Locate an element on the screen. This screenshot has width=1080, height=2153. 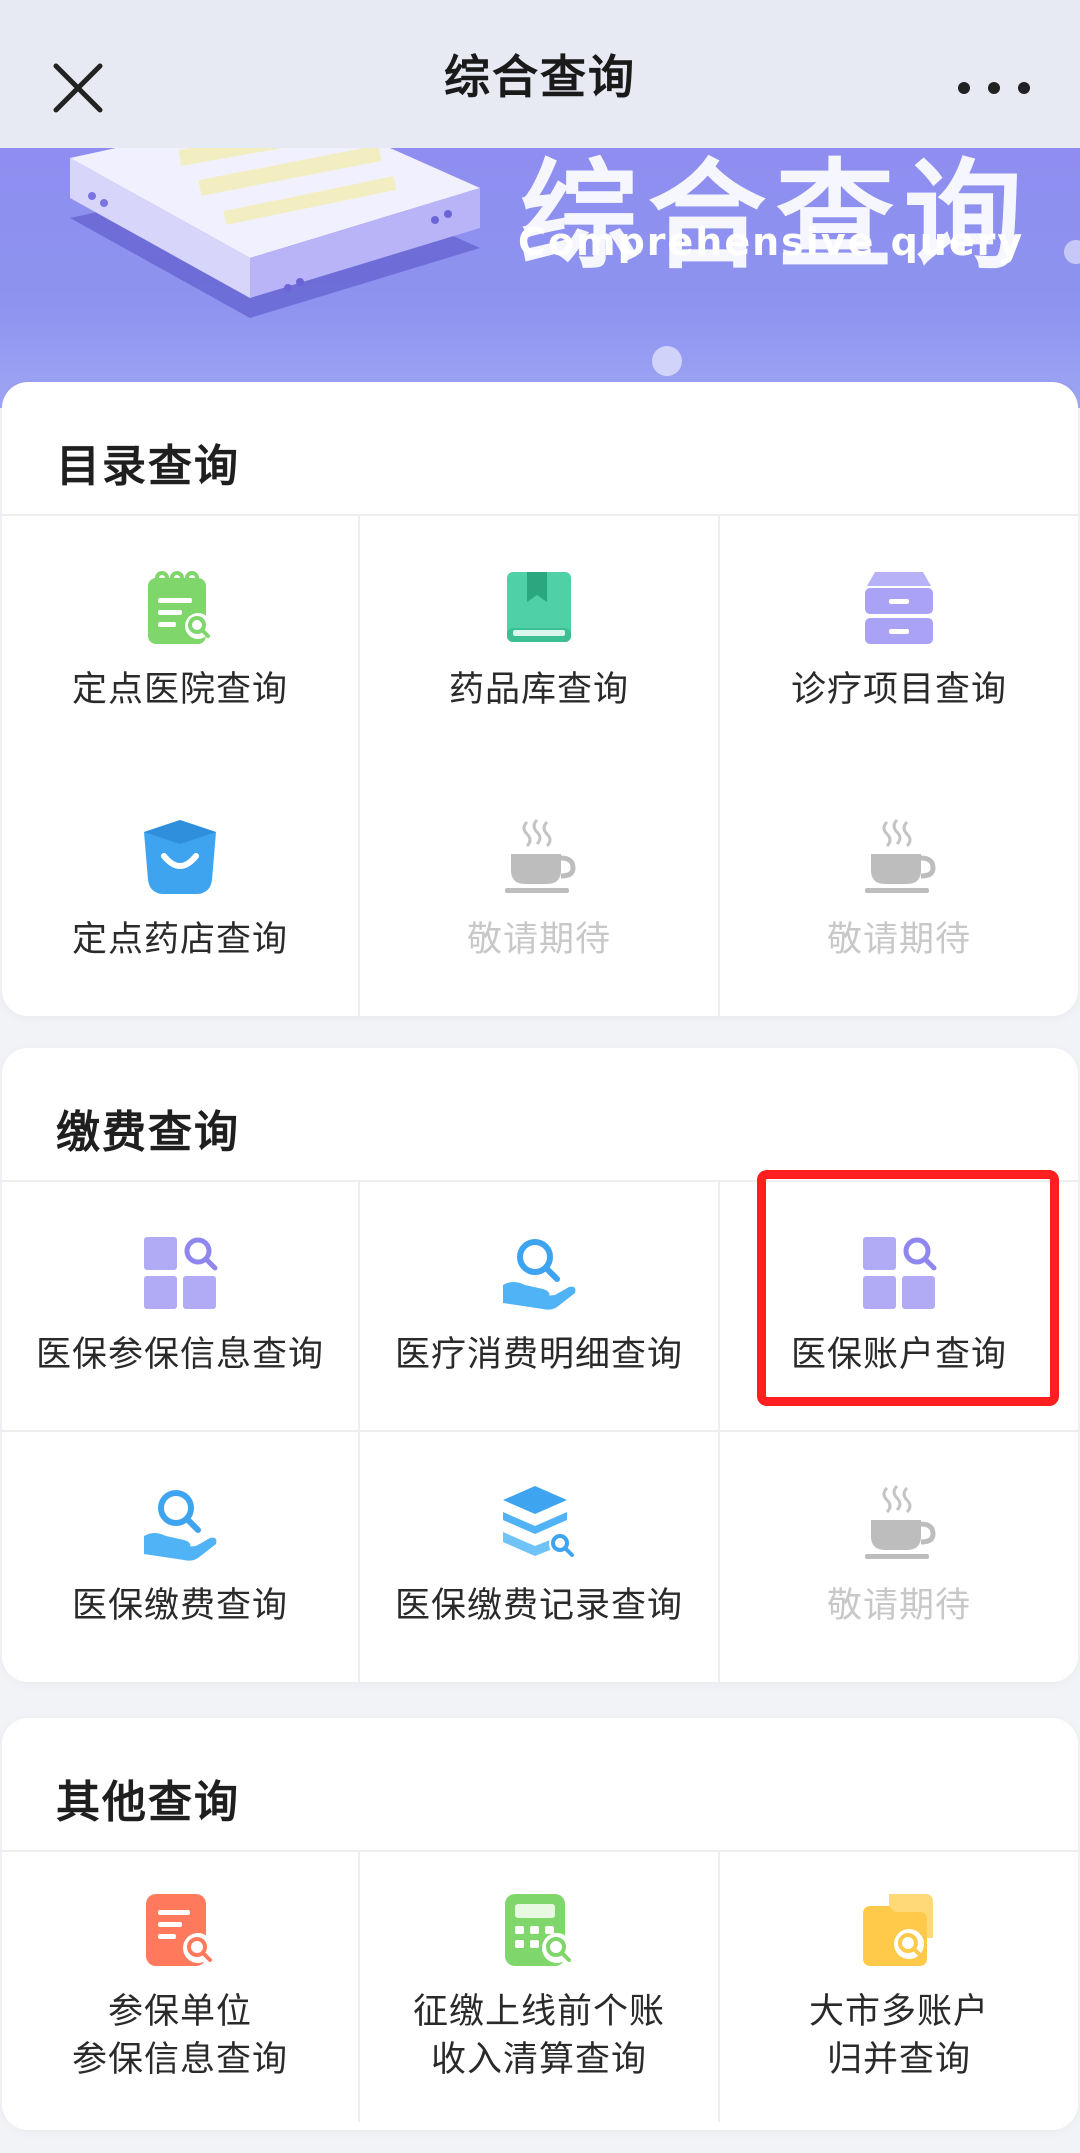
item-label: 医保账户查询 is located at coordinates (898, 1355).